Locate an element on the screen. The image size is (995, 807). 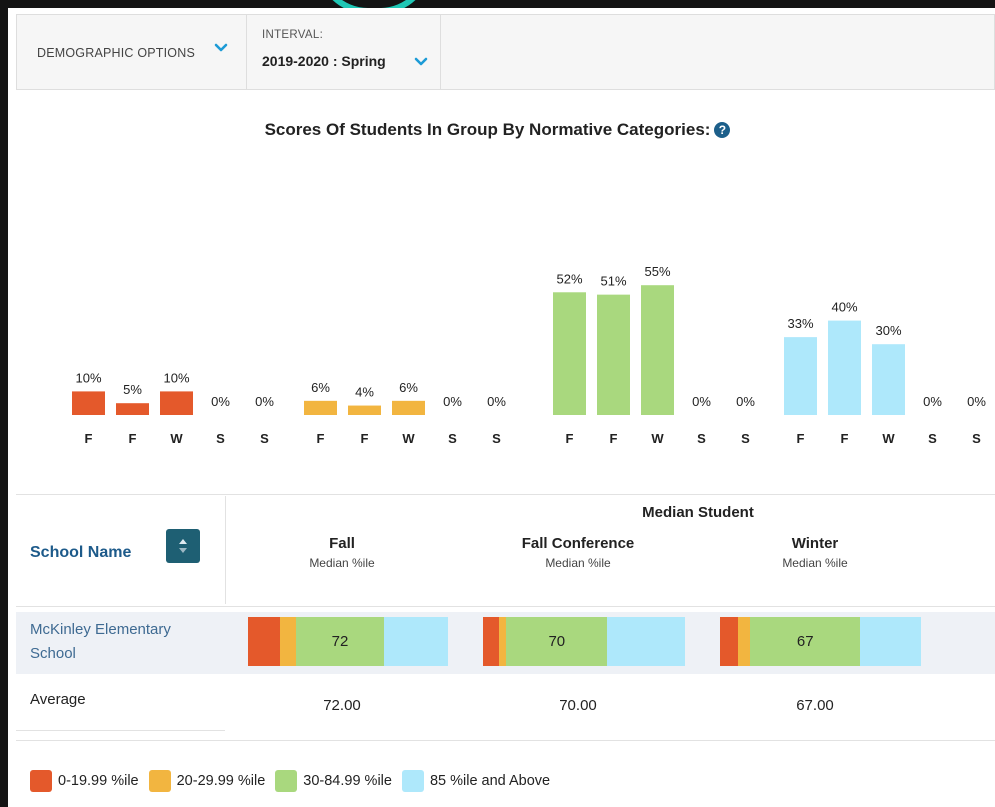
average-label: Average is located at coordinates (58, 699).